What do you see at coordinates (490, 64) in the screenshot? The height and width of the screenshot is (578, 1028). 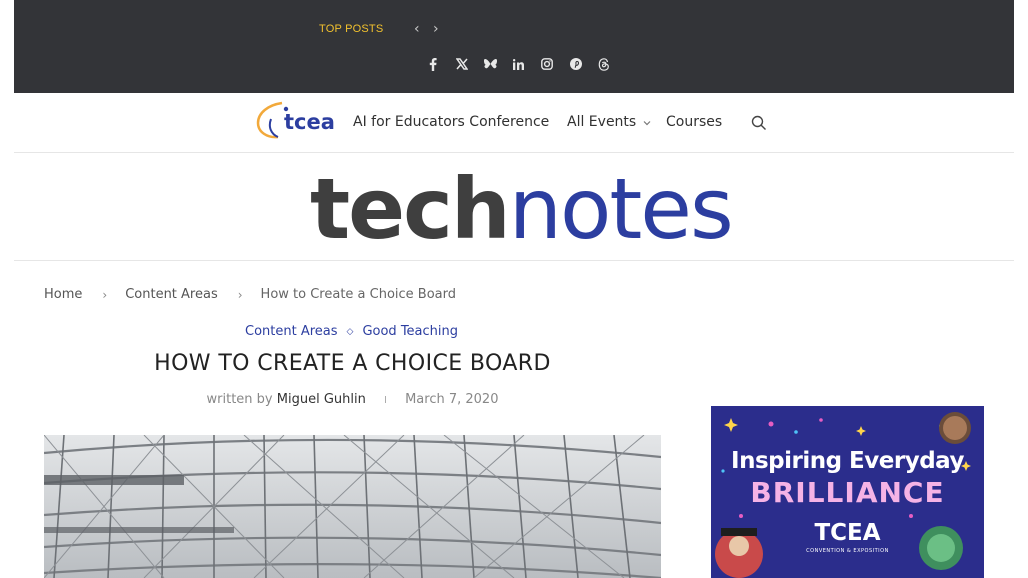 I see `bluesky-icon` at bounding box center [490, 64].